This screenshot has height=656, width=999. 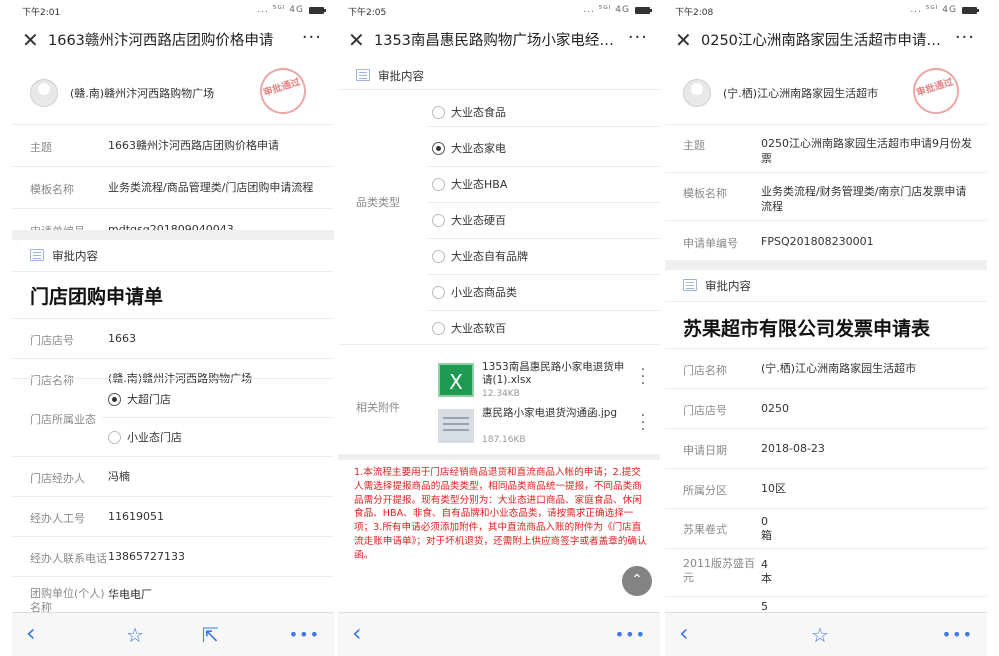 I want to click on quantity-value: 5, so click(x=764, y=606).